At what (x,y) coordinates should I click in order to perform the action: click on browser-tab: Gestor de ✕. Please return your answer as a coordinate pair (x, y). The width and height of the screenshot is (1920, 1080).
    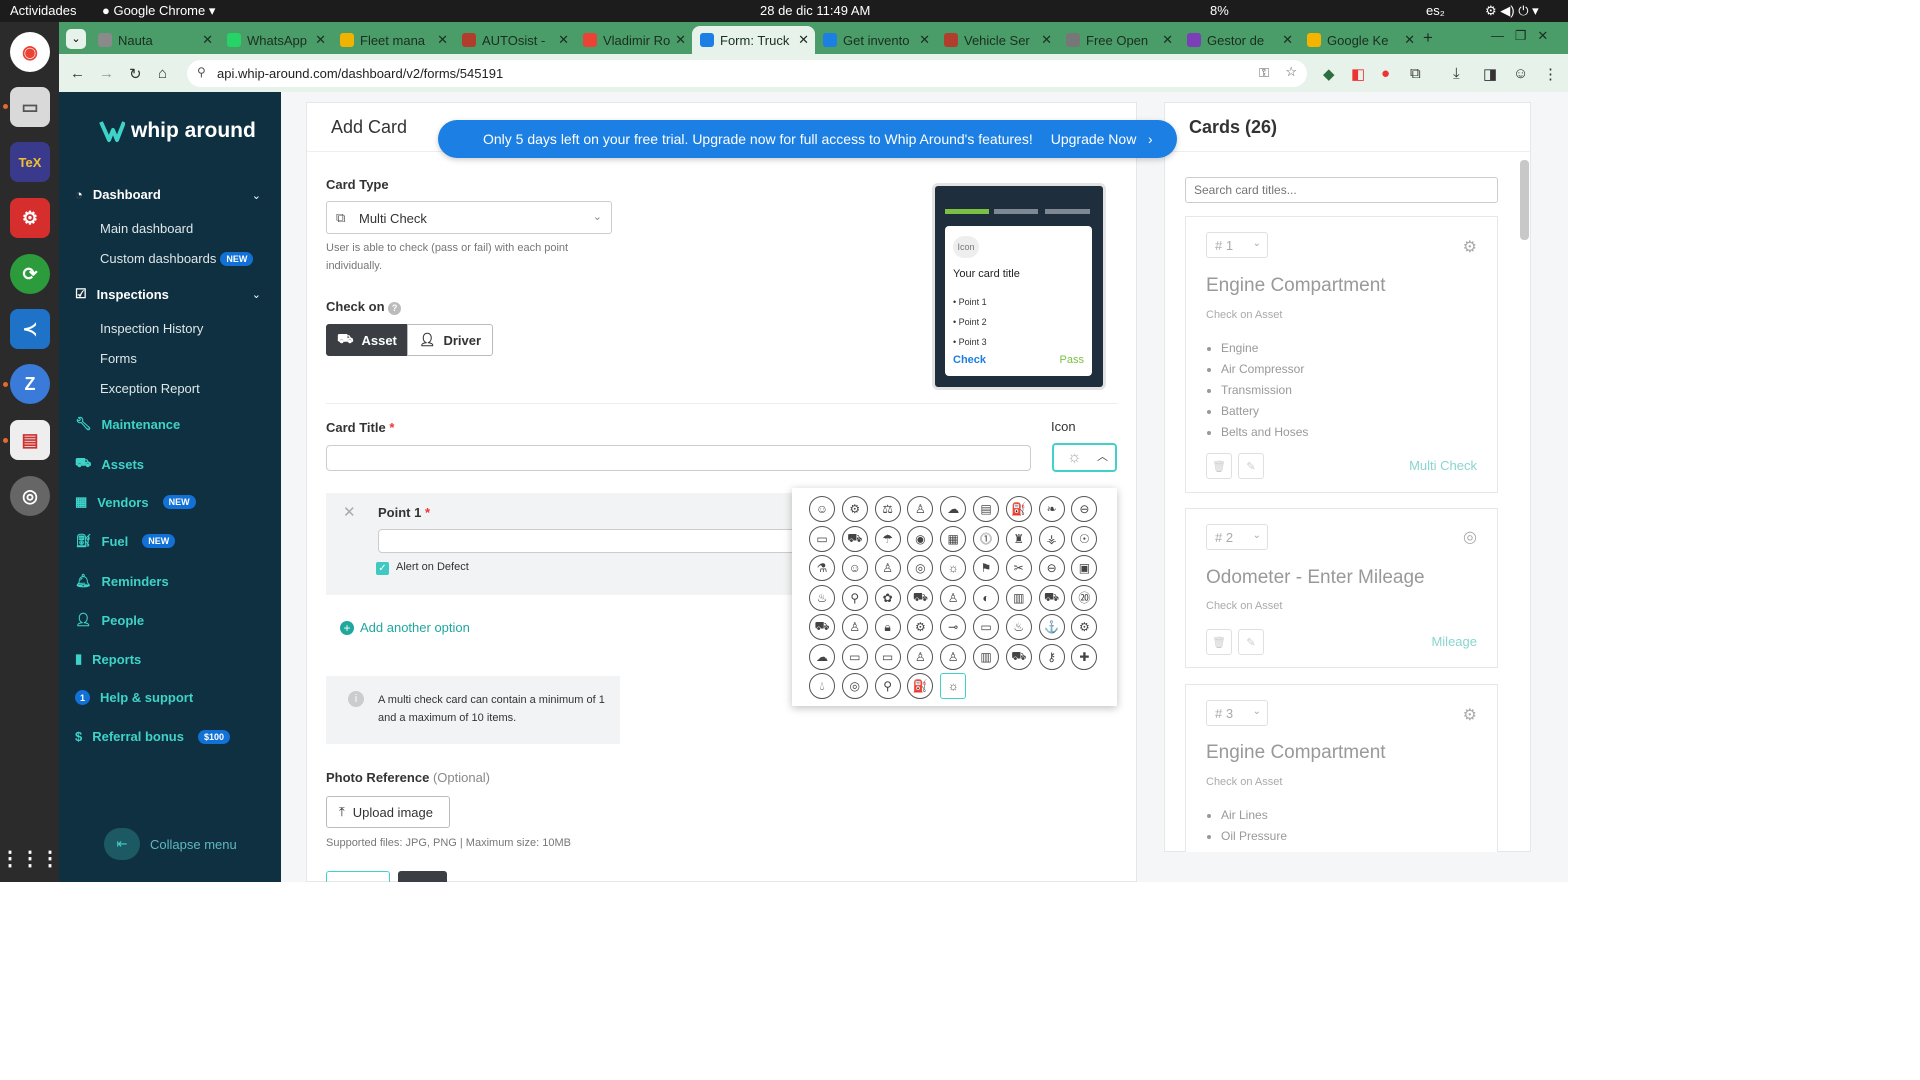
    Looking at the image, I should click on (1239, 40).